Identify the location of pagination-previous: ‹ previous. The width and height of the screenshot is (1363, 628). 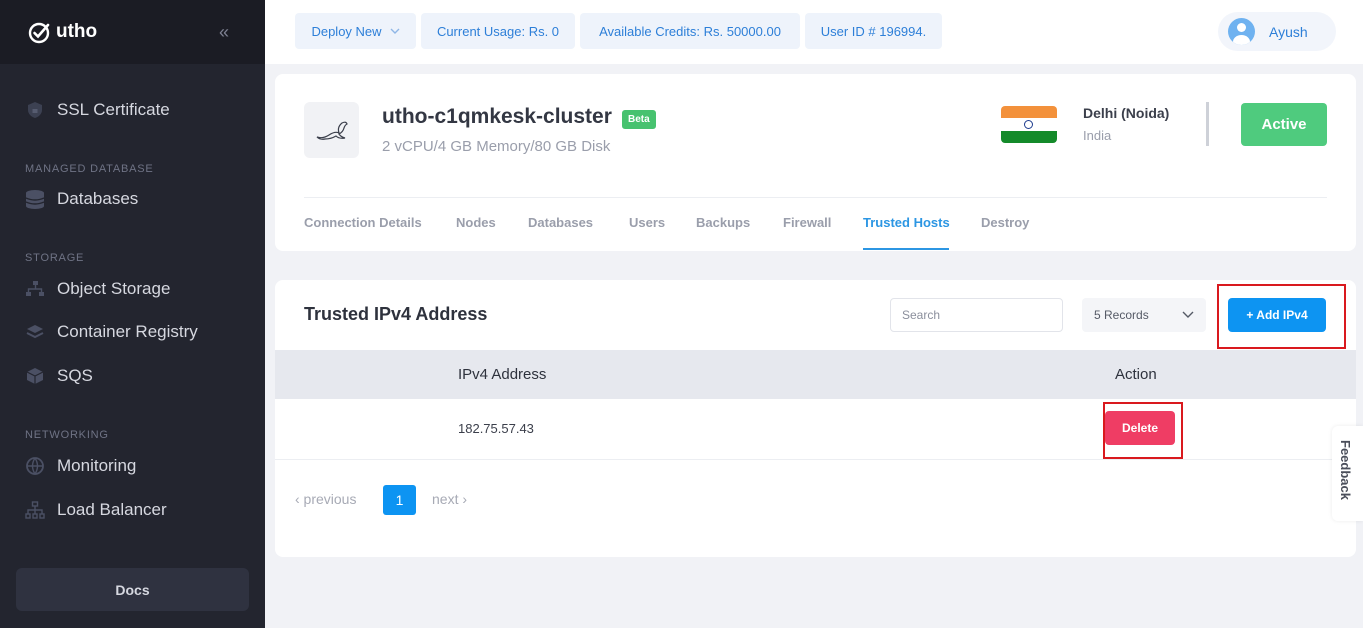
(325, 499).